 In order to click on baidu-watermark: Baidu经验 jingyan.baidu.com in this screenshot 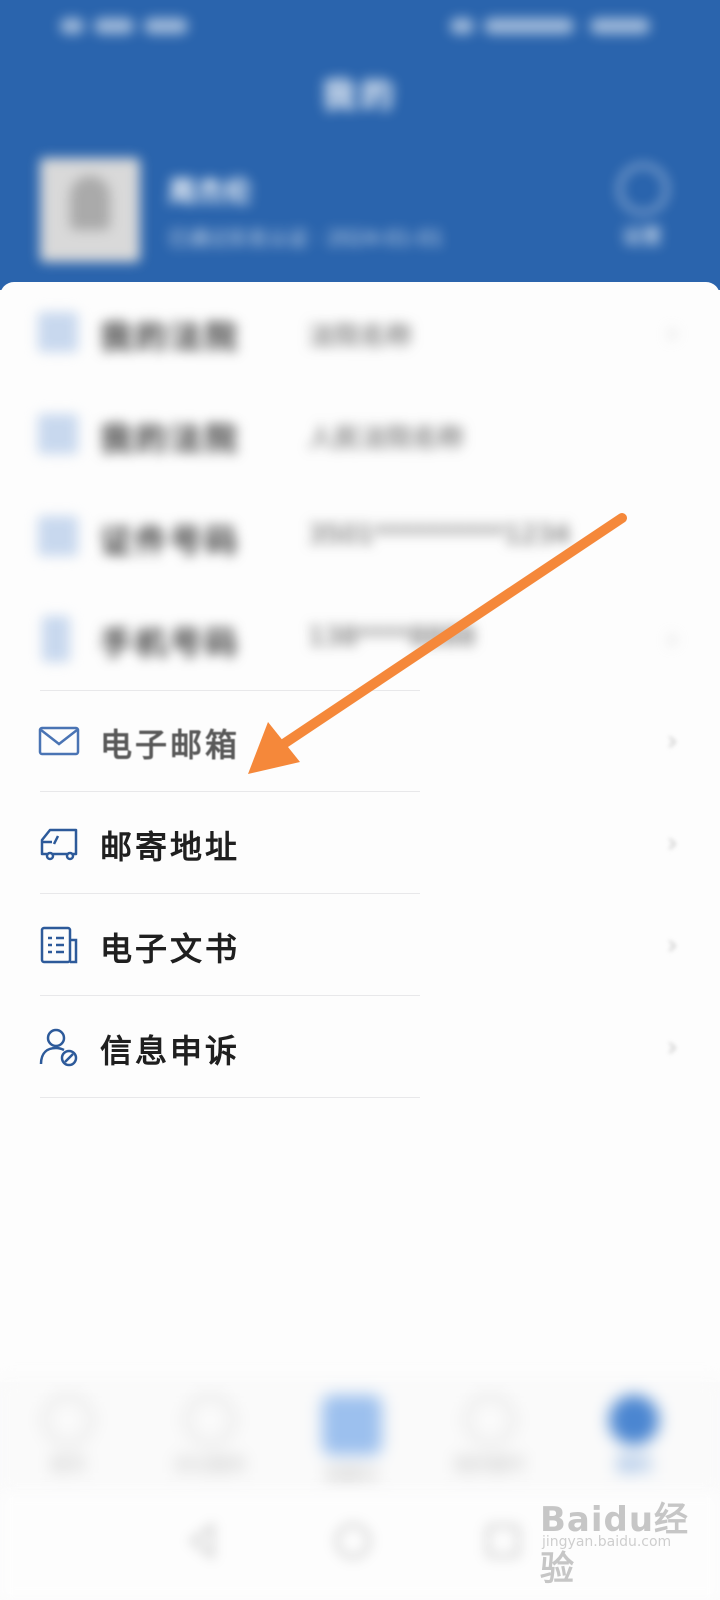, I will do `click(625, 1539)`.